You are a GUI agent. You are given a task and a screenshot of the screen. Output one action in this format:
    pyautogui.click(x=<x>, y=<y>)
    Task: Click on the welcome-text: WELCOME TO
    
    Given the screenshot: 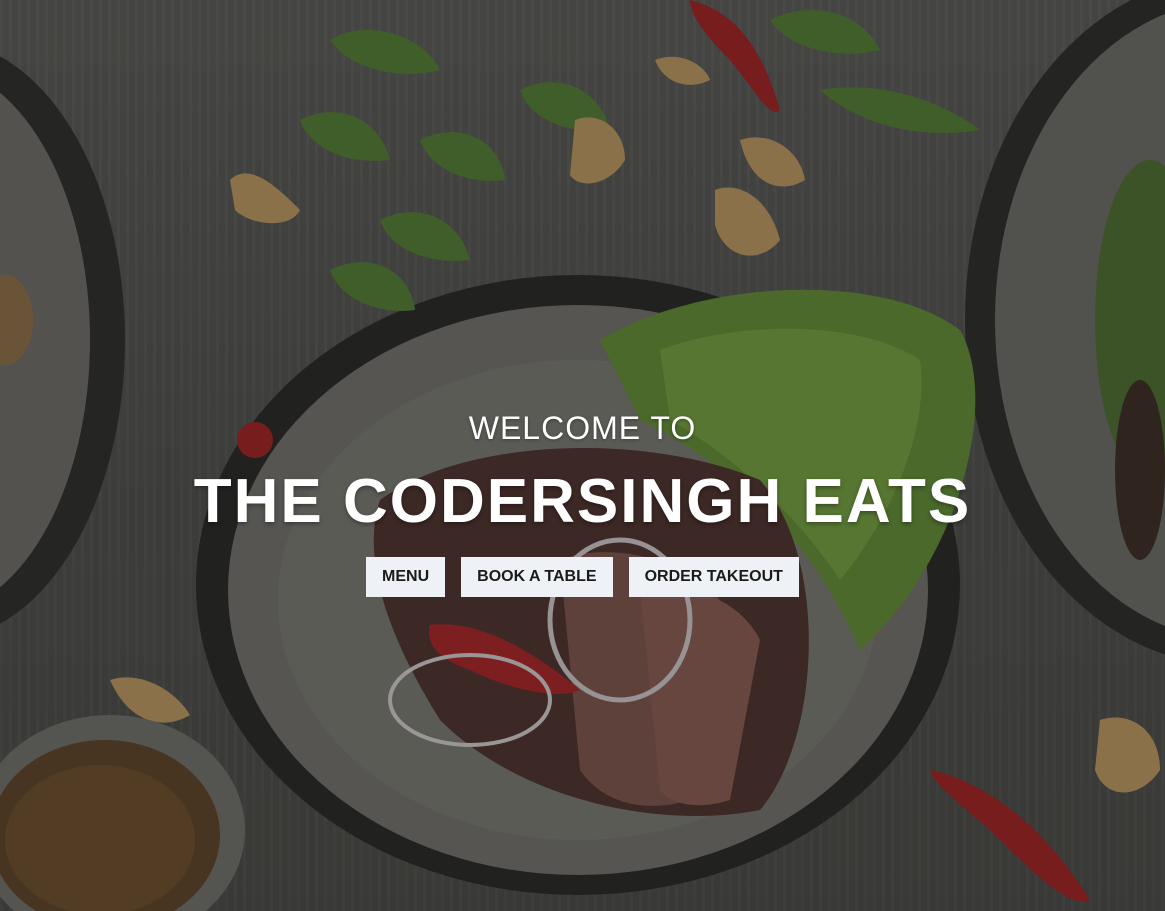 What is the action you would take?
    pyautogui.click(x=582, y=428)
    